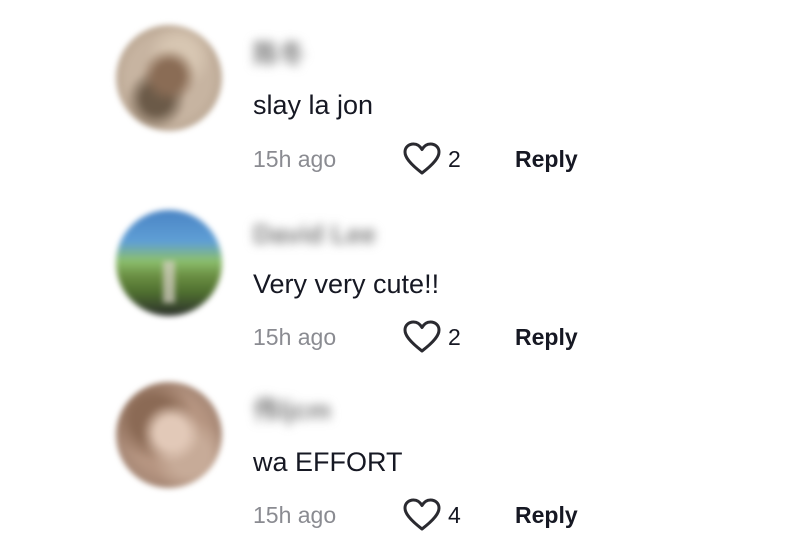 This screenshot has height=558, width=812. What do you see at coordinates (328, 462) in the screenshot?
I see `comment-text: wa EFFORT` at bounding box center [328, 462].